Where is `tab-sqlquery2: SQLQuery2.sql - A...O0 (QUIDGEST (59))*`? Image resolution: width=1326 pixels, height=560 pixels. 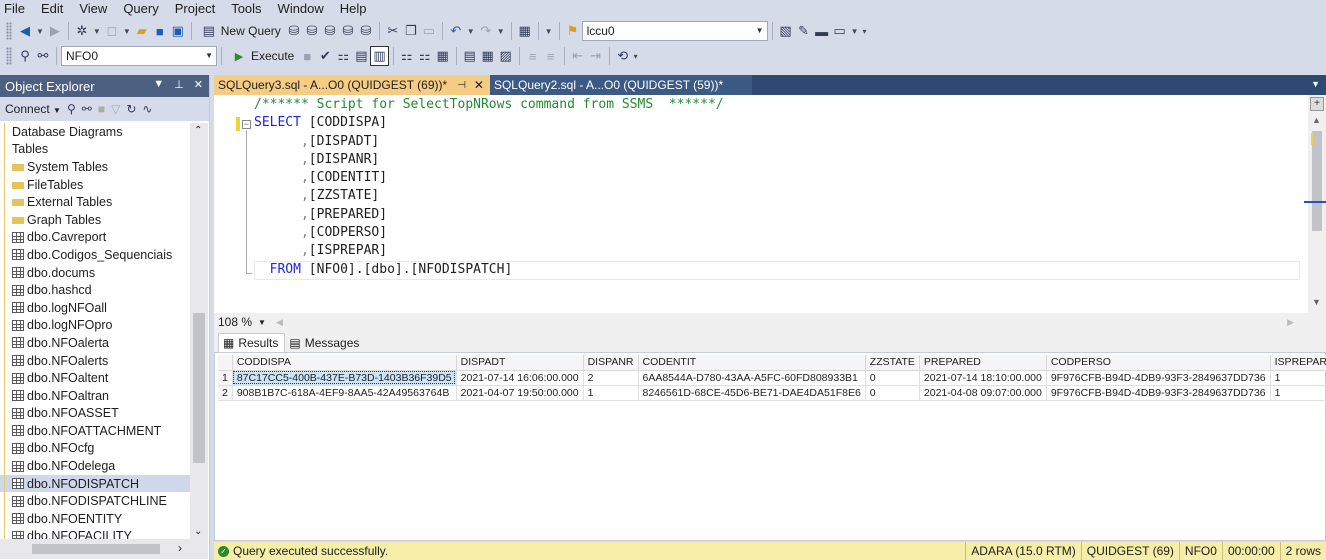
tab-sqlquery2: SQLQuery2.sql - A...O0 (QUIDGEST (59))* is located at coordinates (620, 85).